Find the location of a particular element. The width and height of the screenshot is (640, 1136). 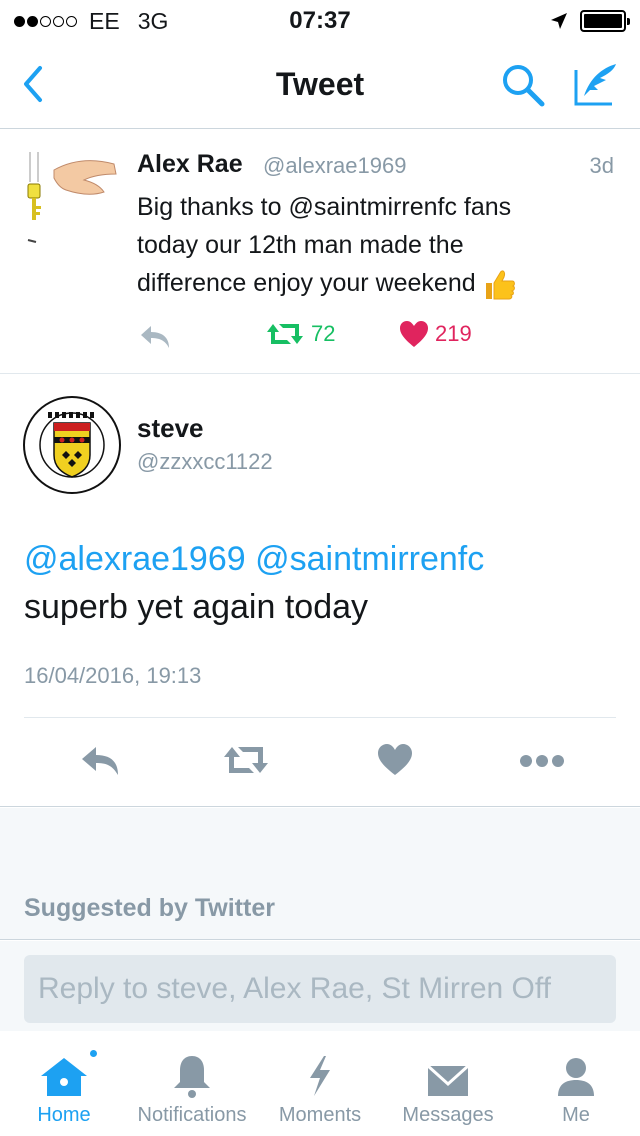

suggested-section: Suggested by Twitter is located at coordinates (320, 874).